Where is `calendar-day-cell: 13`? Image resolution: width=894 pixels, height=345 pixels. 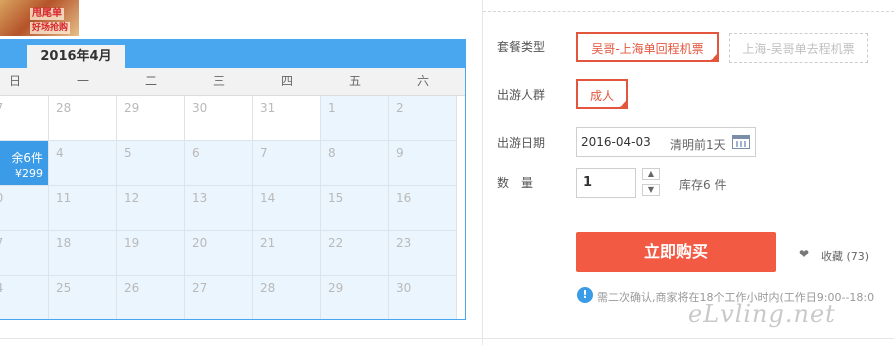
calendar-day-cell: 13 is located at coordinates (219, 208).